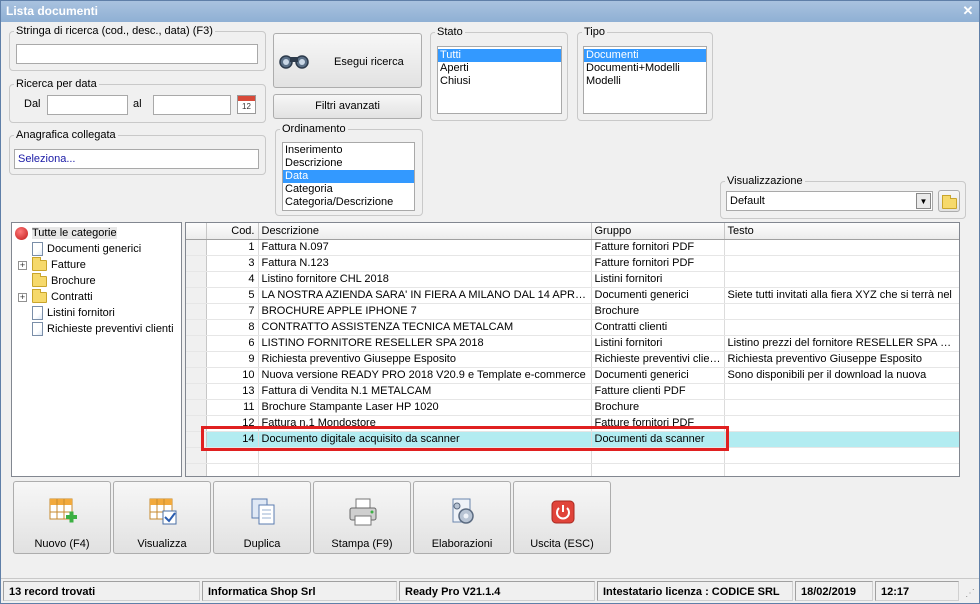  Describe the element at coordinates (73, 313) in the screenshot. I see `tree-item: Listini fornitori` at that location.